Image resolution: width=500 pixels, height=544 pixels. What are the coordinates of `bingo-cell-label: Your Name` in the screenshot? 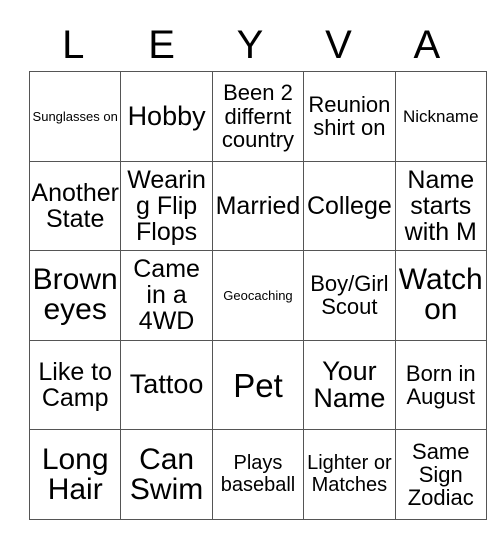 It's located at (349, 384).